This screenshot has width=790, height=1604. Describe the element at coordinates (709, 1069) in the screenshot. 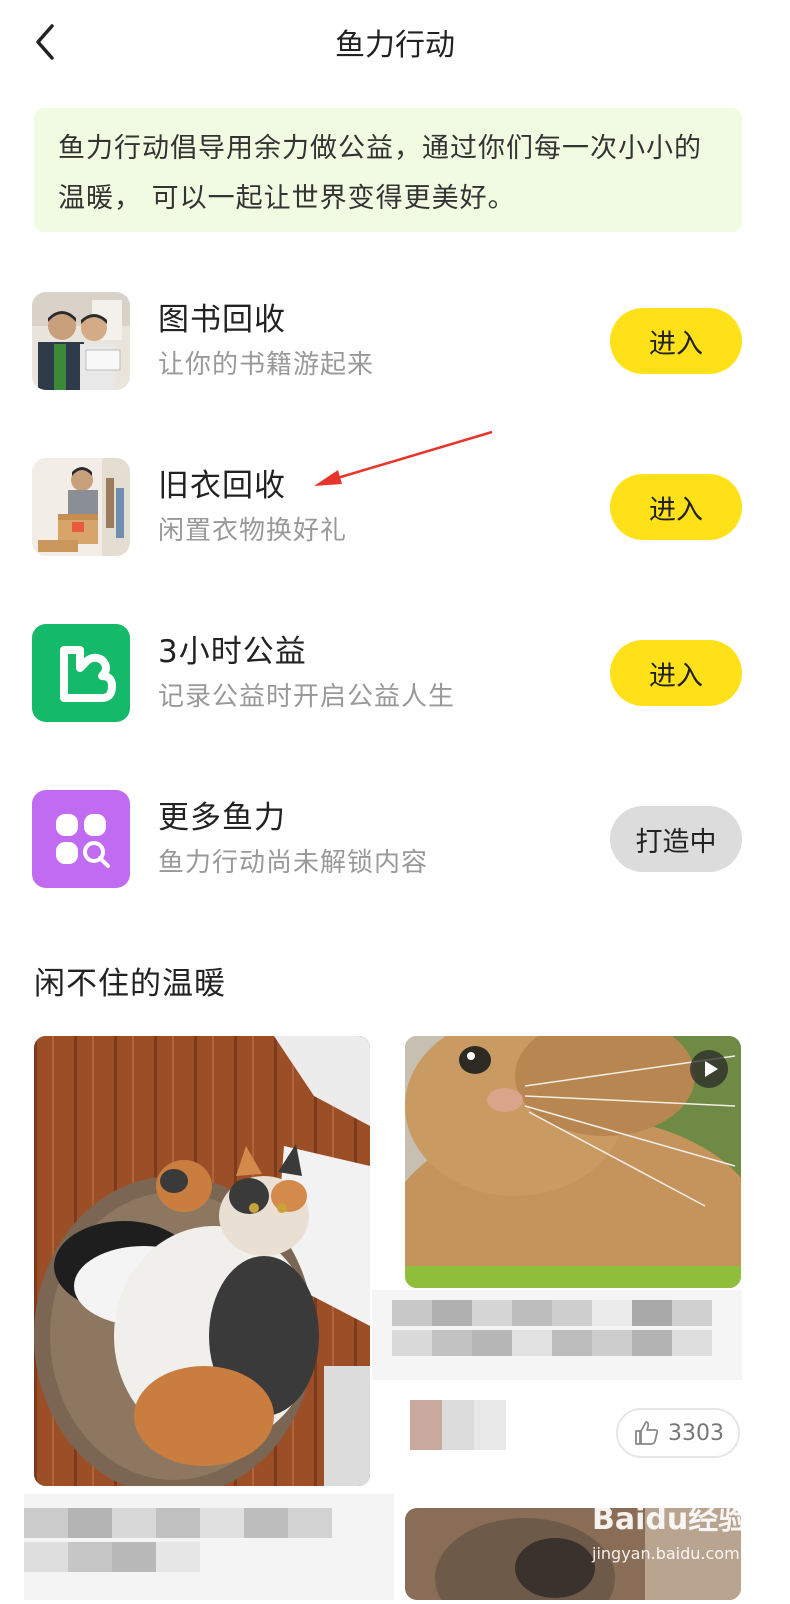

I see `video-play-icon` at that location.